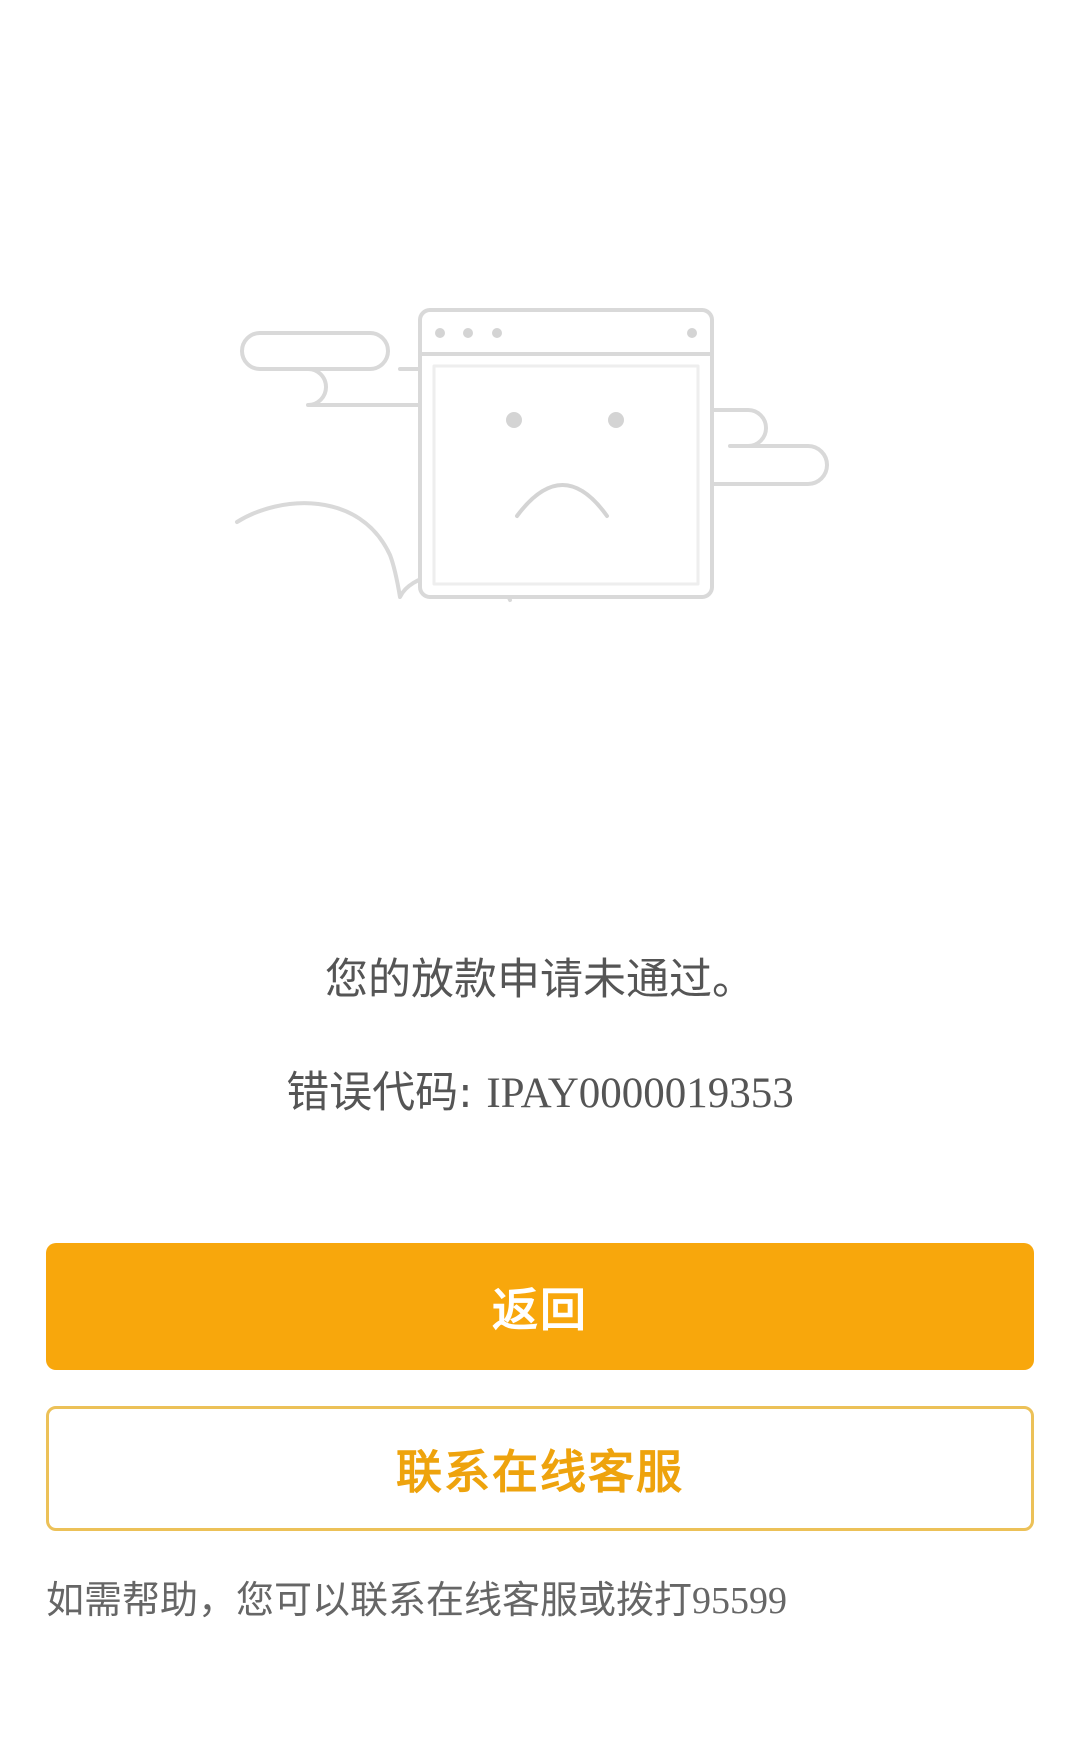 This screenshot has width=1080, height=1753. I want to click on cloud-icon, so click(769, 447).